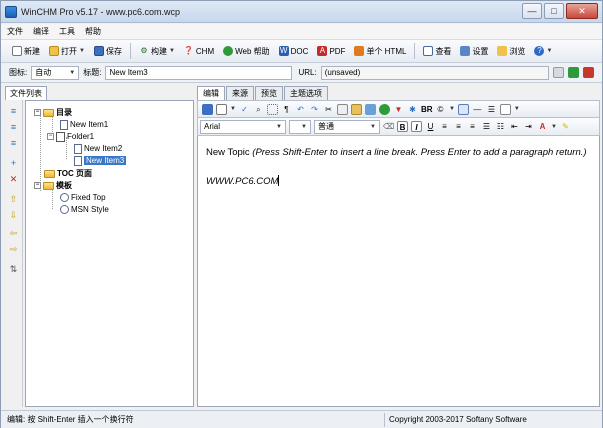  Describe the element at coordinates (84, 124) in the screenshot. I see `tree-node-new-item1: New Item1` at that location.